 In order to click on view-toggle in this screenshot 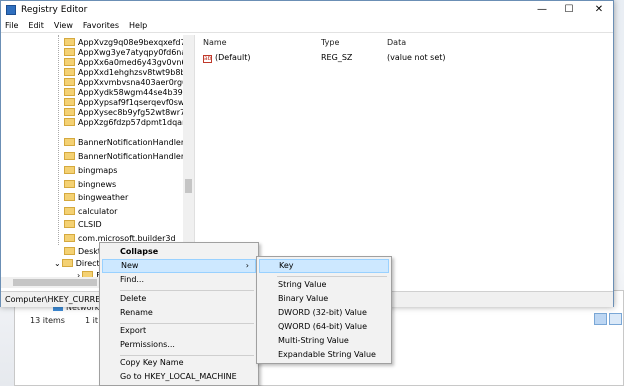, I will do `click(607, 320)`.